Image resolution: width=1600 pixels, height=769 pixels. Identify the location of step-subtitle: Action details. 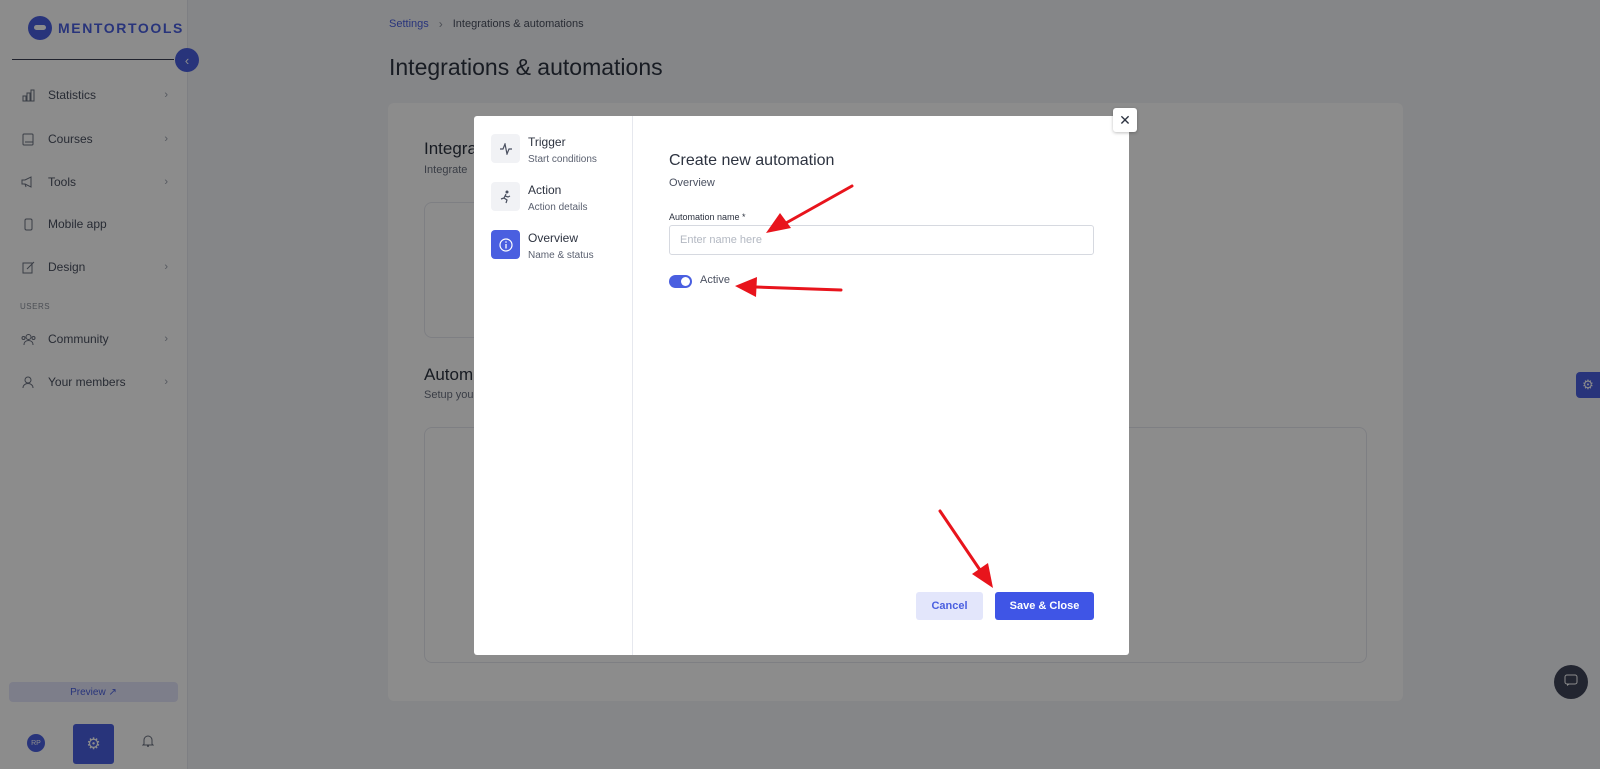
(558, 207).